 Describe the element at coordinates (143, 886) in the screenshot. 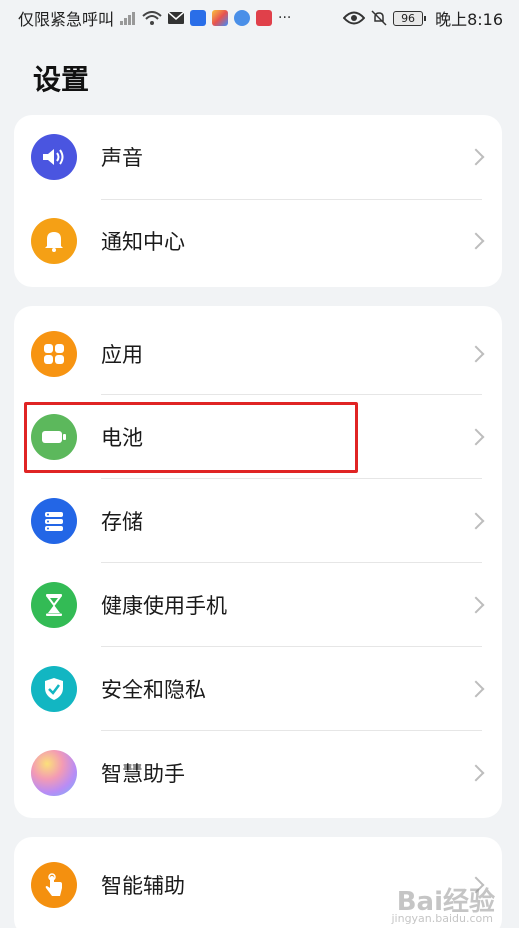

I see `settings-item-label: 智能辅助` at that location.